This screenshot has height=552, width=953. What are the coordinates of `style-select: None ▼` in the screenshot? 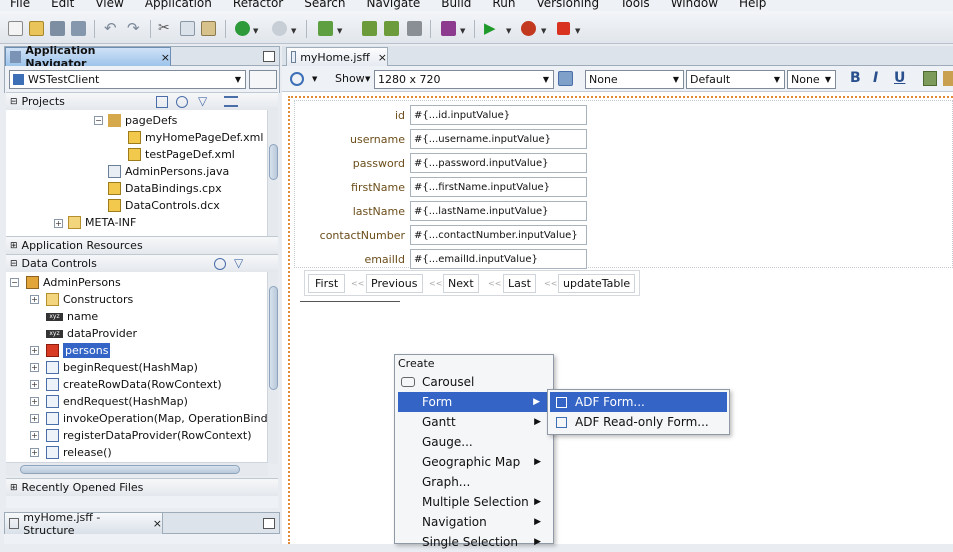 It's located at (634, 79).